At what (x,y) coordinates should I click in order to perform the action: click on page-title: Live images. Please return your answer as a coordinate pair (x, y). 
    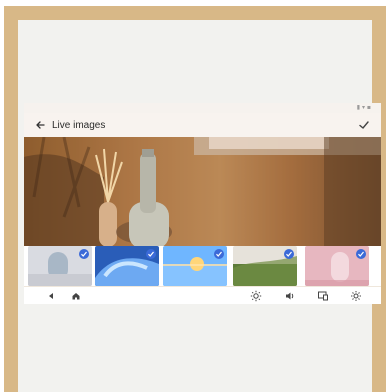
    Looking at the image, I should click on (79, 125).